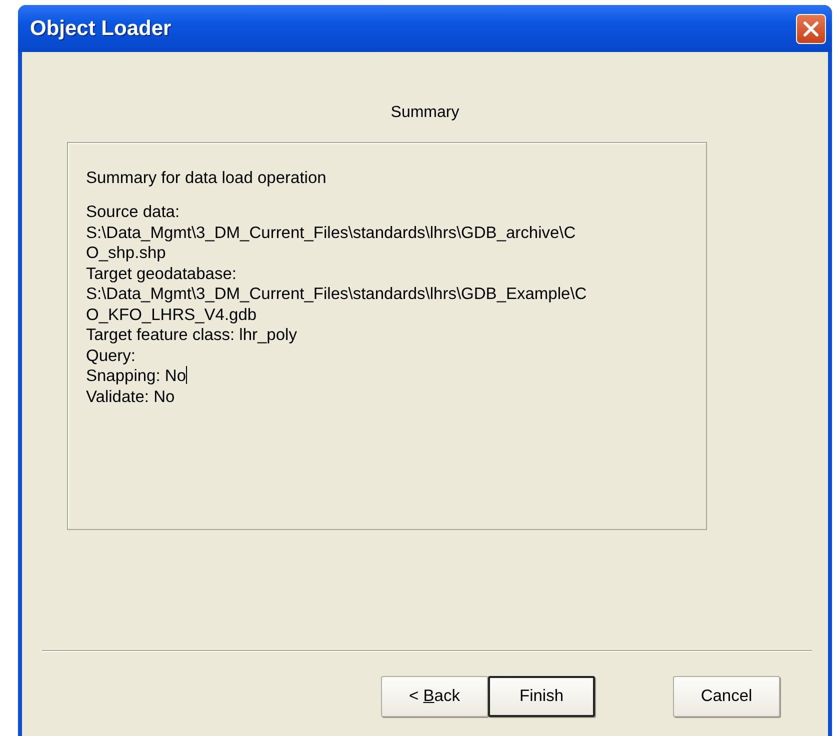 This screenshot has width=835, height=736. What do you see at coordinates (133, 212) in the screenshot?
I see `summary-line: Source data:` at bounding box center [133, 212].